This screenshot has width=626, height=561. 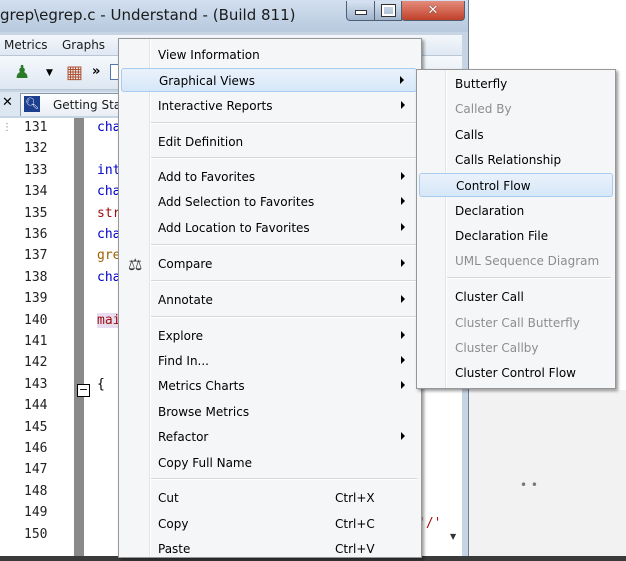 What do you see at coordinates (215, 106) in the screenshot?
I see `menu-item-label: Interactive Reports` at bounding box center [215, 106].